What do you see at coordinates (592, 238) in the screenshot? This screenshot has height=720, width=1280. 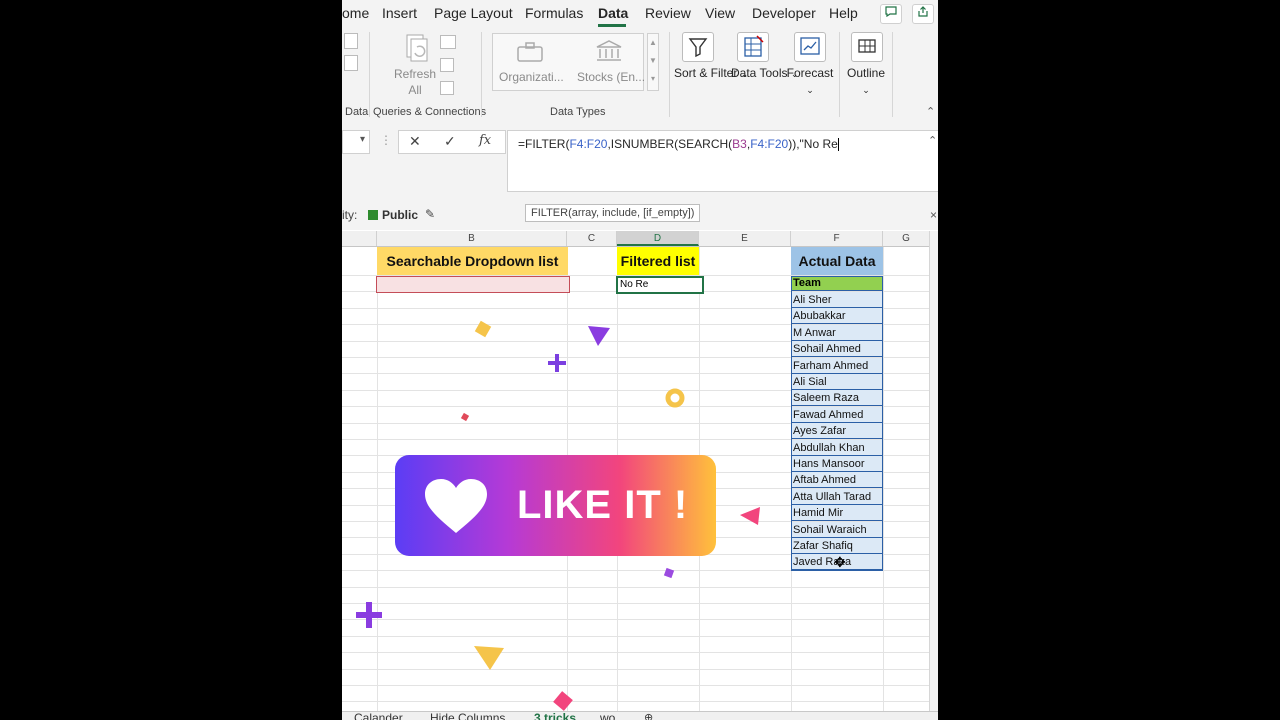 I see `column-header-c: C` at bounding box center [592, 238].